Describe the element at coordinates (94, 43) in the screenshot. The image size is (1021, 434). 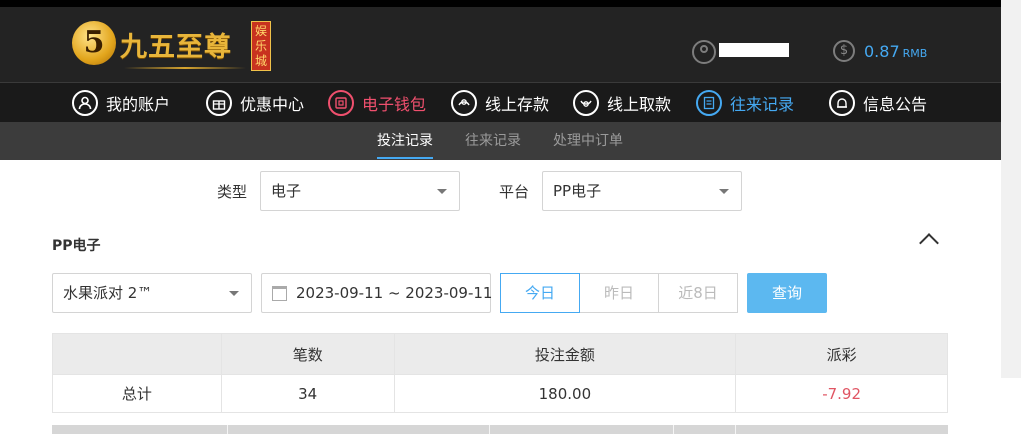
I see `logo-badge: 5` at that location.